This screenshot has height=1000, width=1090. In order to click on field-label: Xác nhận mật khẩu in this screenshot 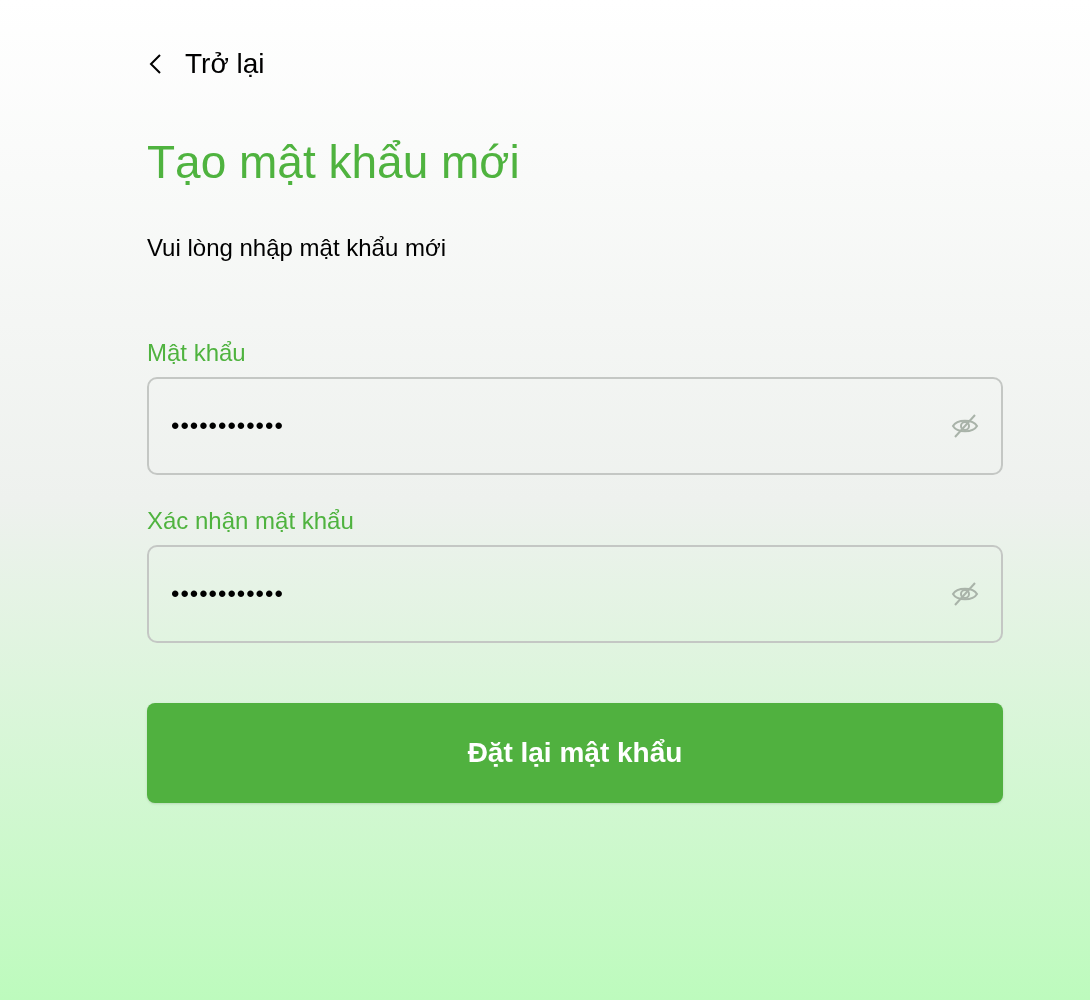, I will do `click(250, 521)`.